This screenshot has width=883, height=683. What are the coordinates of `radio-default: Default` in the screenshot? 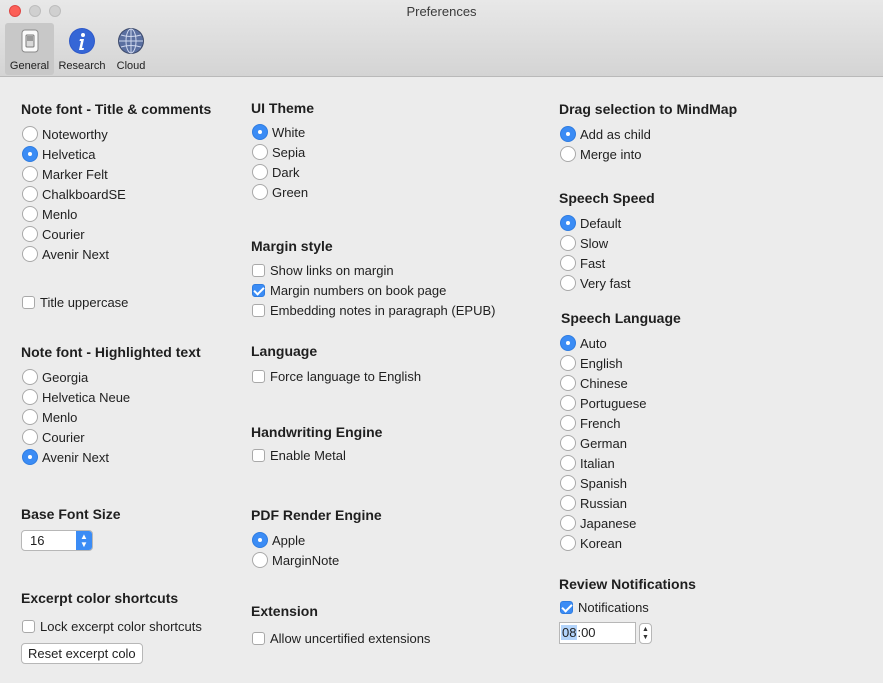 It's located at (590, 223).